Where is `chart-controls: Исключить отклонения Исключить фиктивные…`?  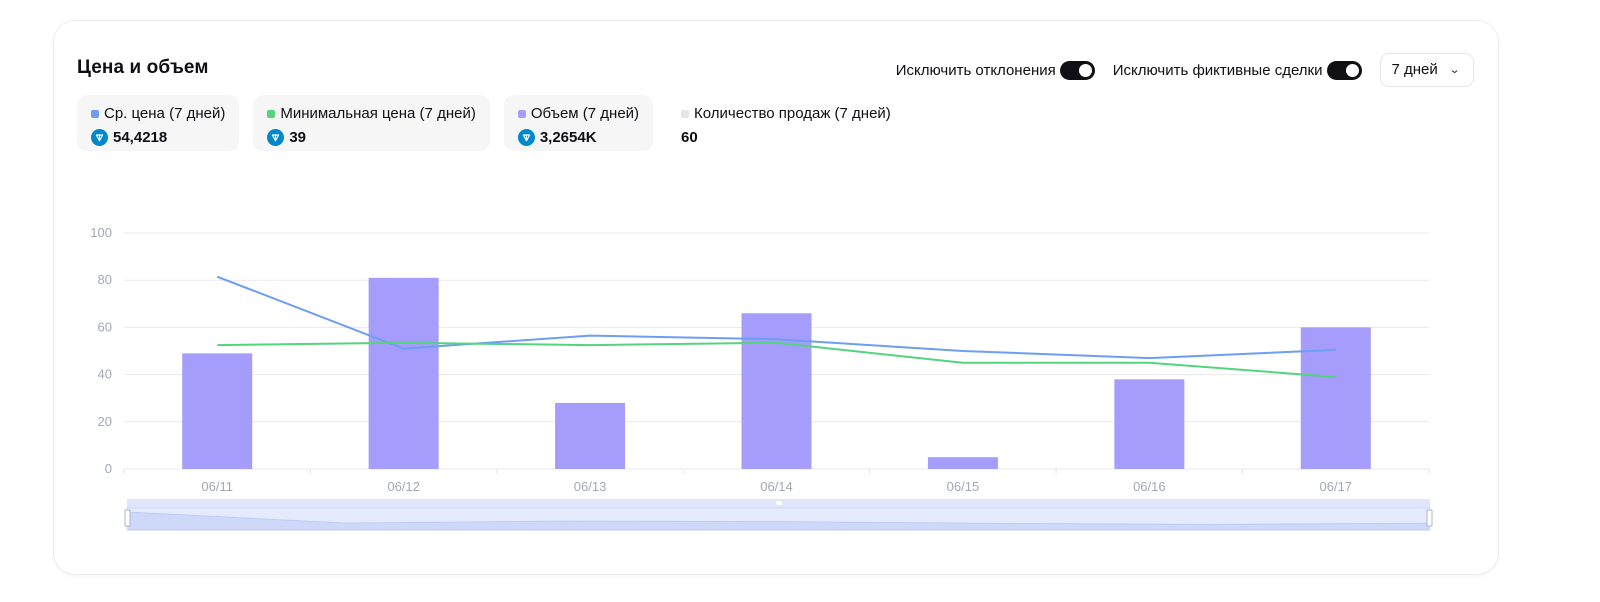 chart-controls: Исключить отклонения Исключить фиктивные… is located at coordinates (1185, 70).